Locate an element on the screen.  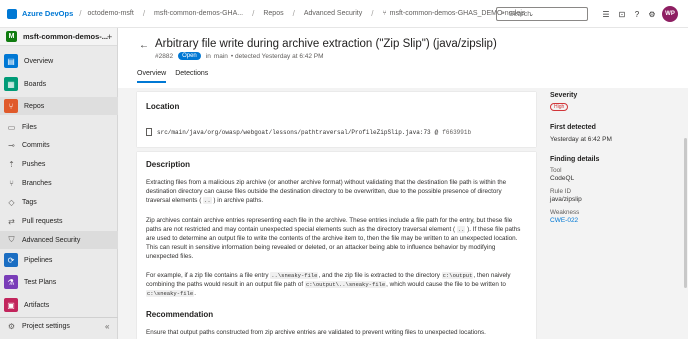
sidebar-item-label: Artifacts is located at coordinates (37, 305).